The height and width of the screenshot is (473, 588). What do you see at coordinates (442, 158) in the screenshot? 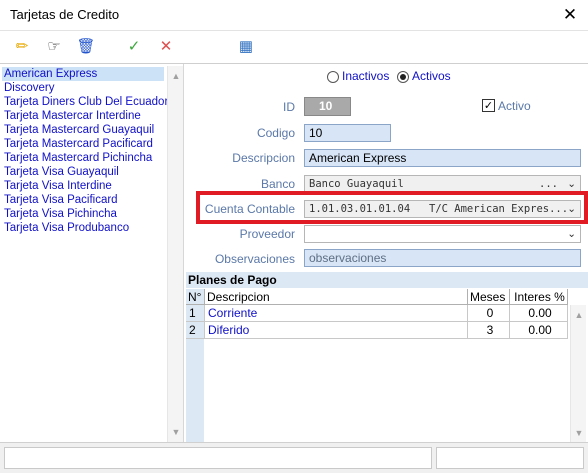
I see `descripcion-field: American Express` at bounding box center [442, 158].